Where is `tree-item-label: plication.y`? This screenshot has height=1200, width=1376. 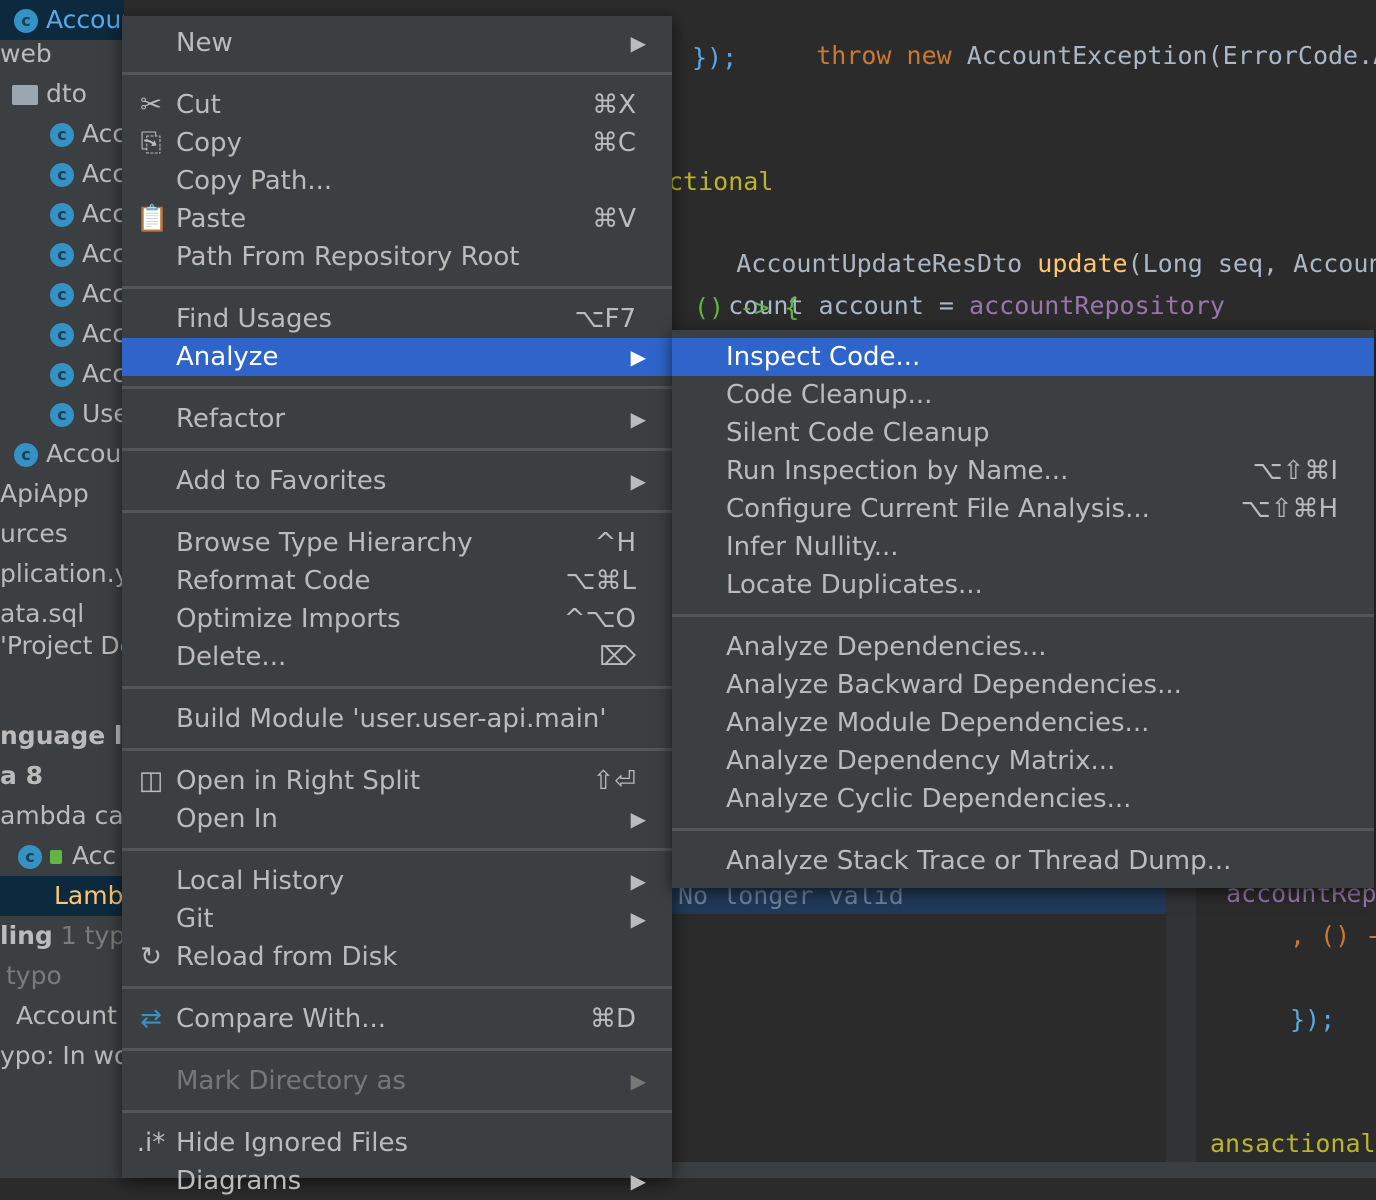
tree-item-label: plication.y is located at coordinates (62, 573).